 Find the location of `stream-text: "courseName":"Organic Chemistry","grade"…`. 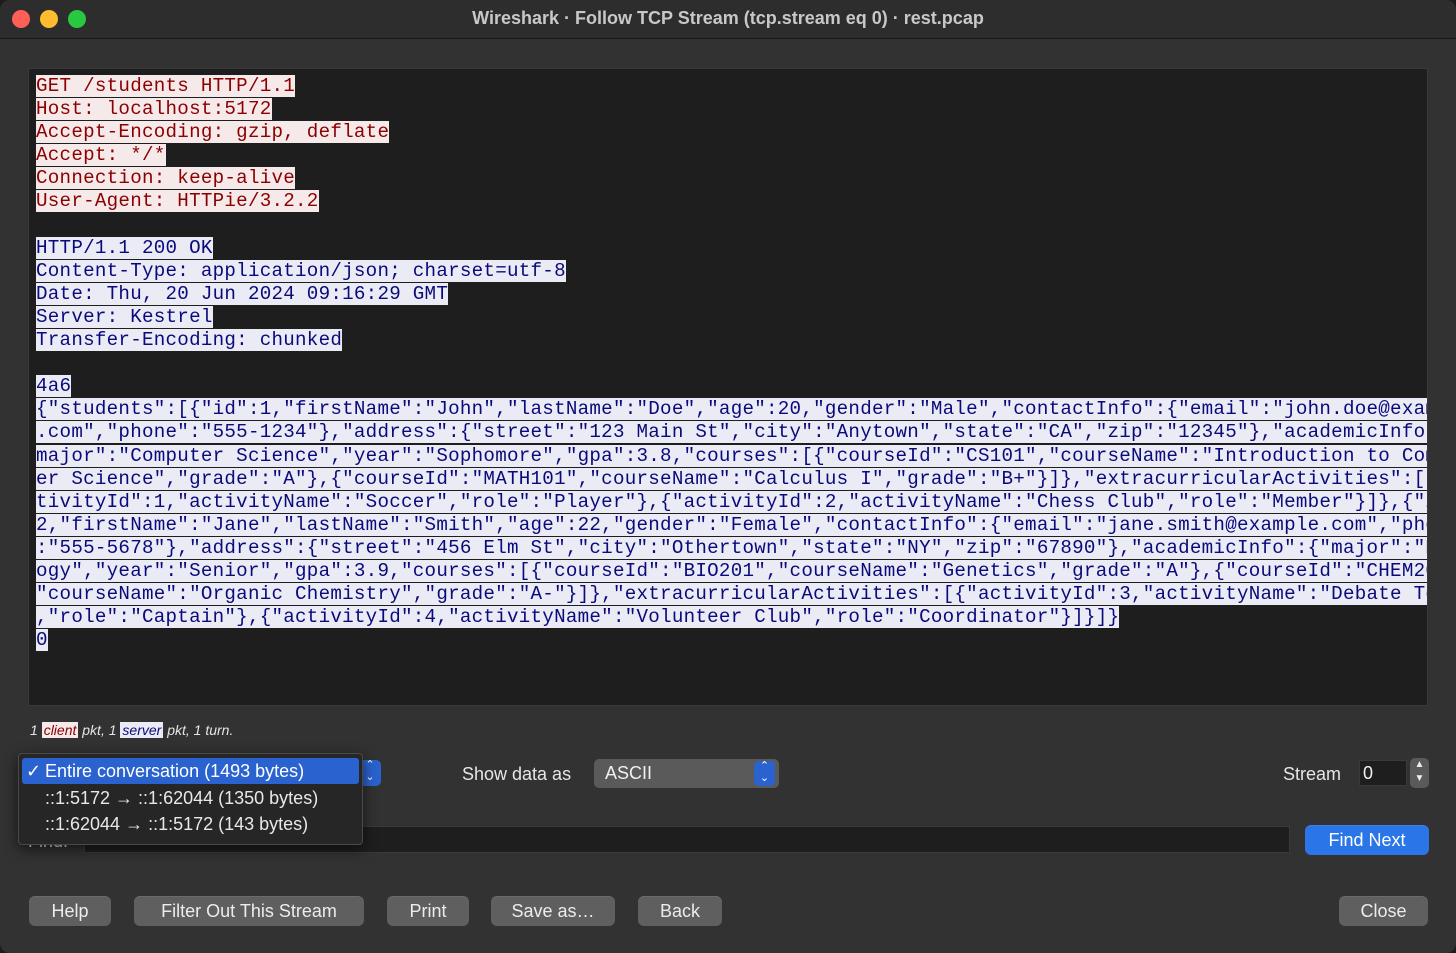

stream-text: "courseName":"Organic Chemistry","grade"… is located at coordinates (731, 594).